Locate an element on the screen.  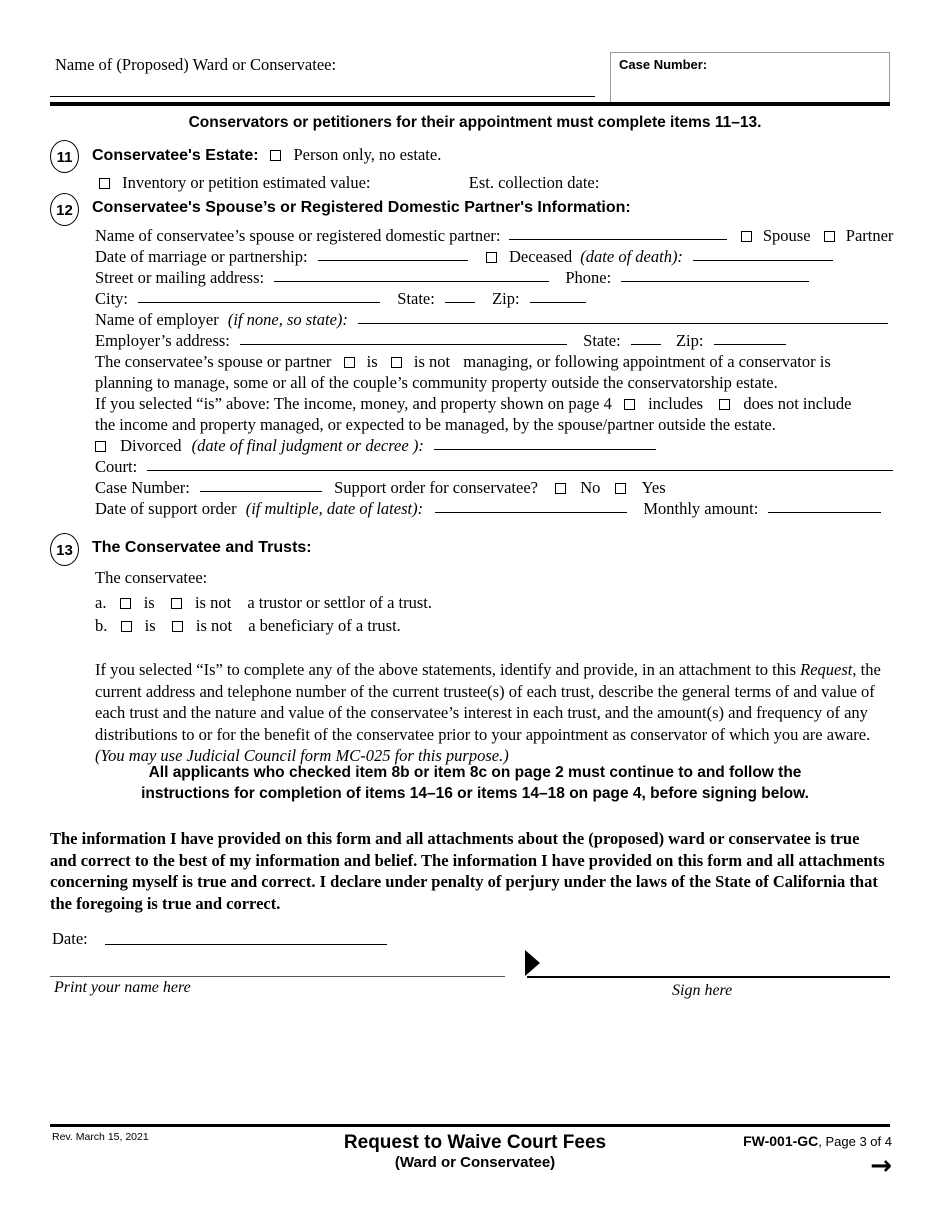
est-collection-date-label: Est. collection date: is located at coordinates (534, 182).